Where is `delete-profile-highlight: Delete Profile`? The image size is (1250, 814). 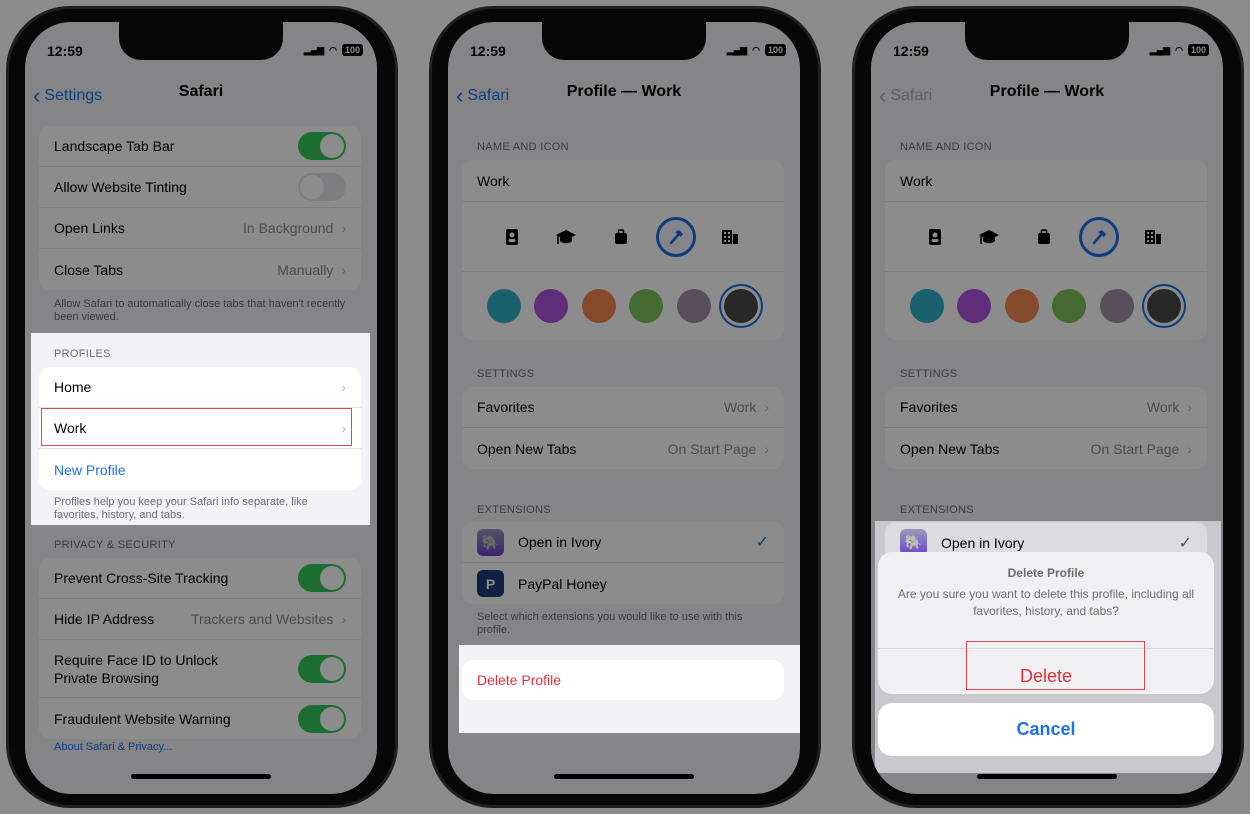 delete-profile-highlight: Delete Profile is located at coordinates (629, 689).